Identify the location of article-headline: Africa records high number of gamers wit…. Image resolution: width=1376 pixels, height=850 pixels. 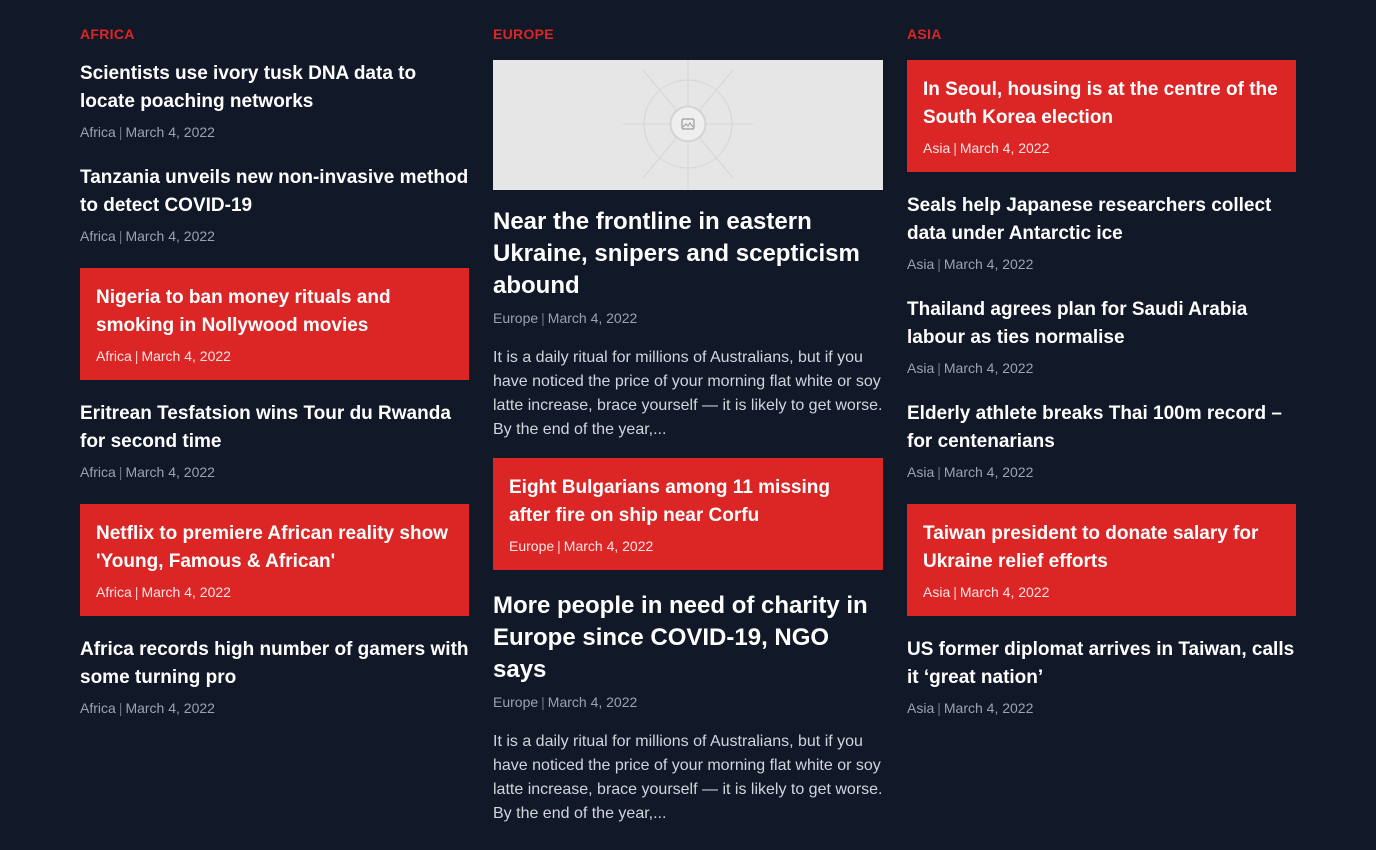
(274, 664).